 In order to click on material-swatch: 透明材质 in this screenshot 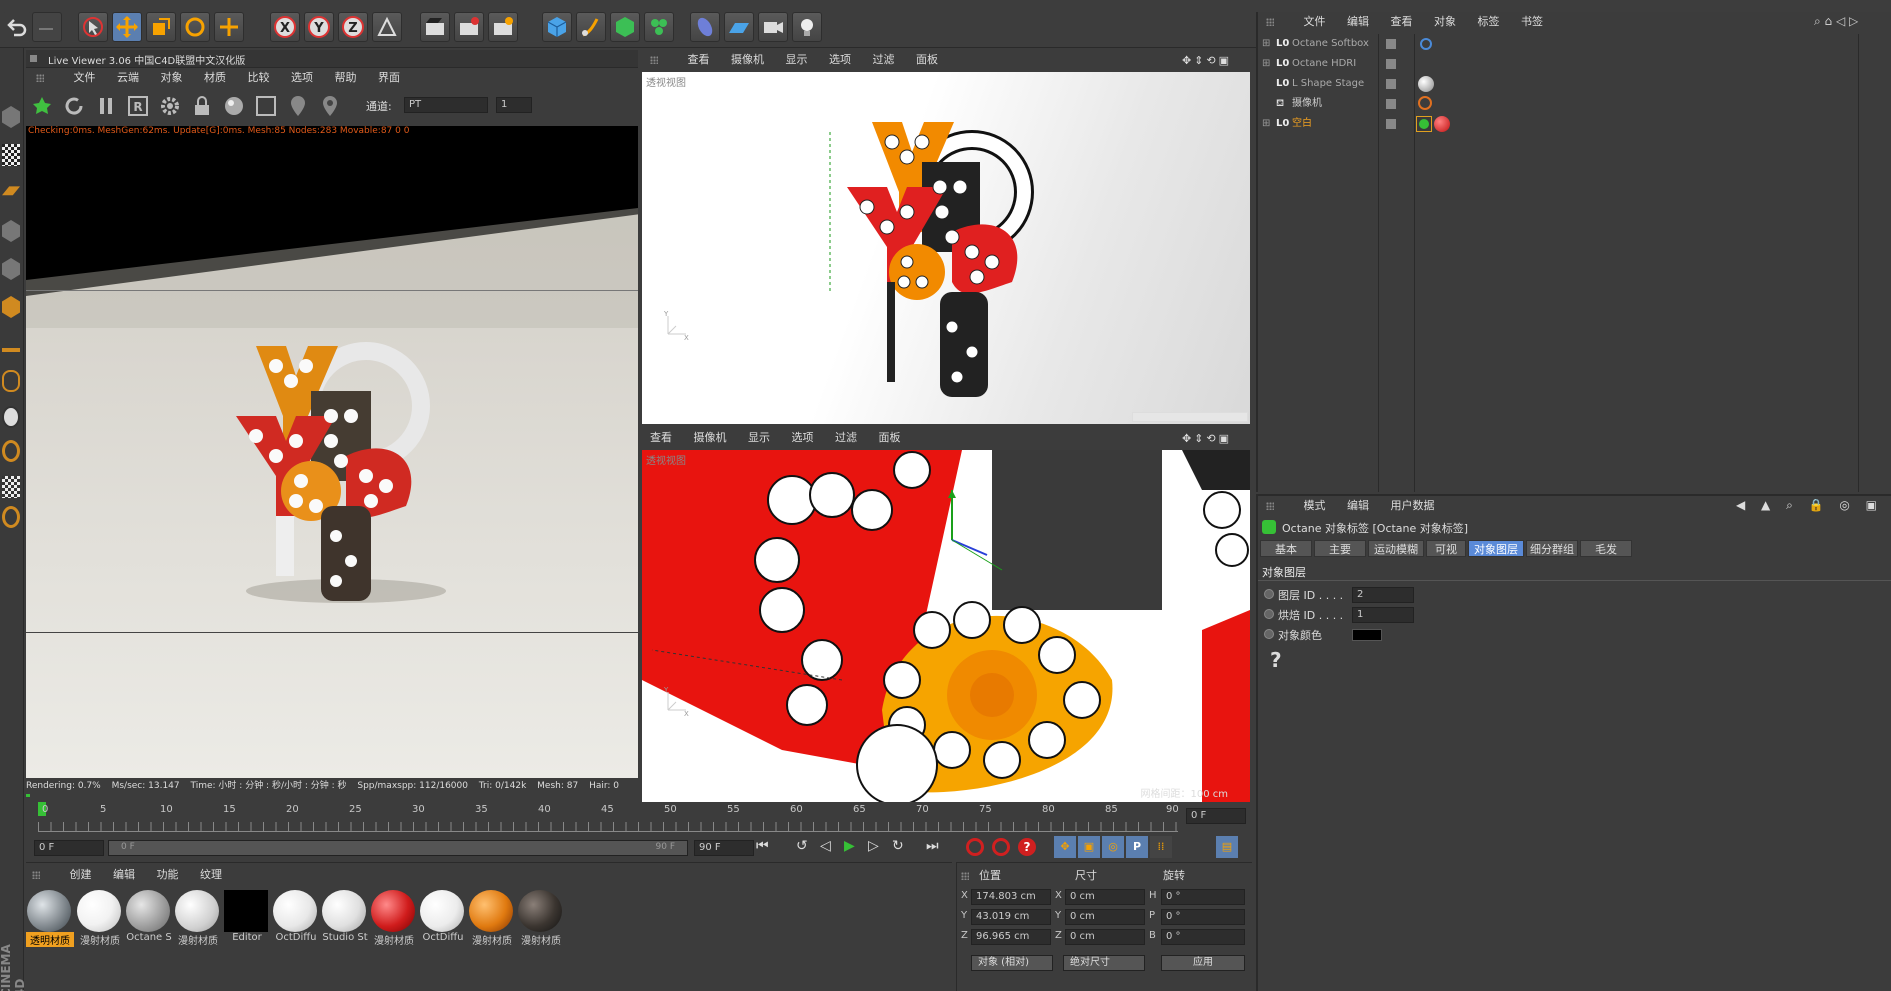, I will do `click(50, 919)`.